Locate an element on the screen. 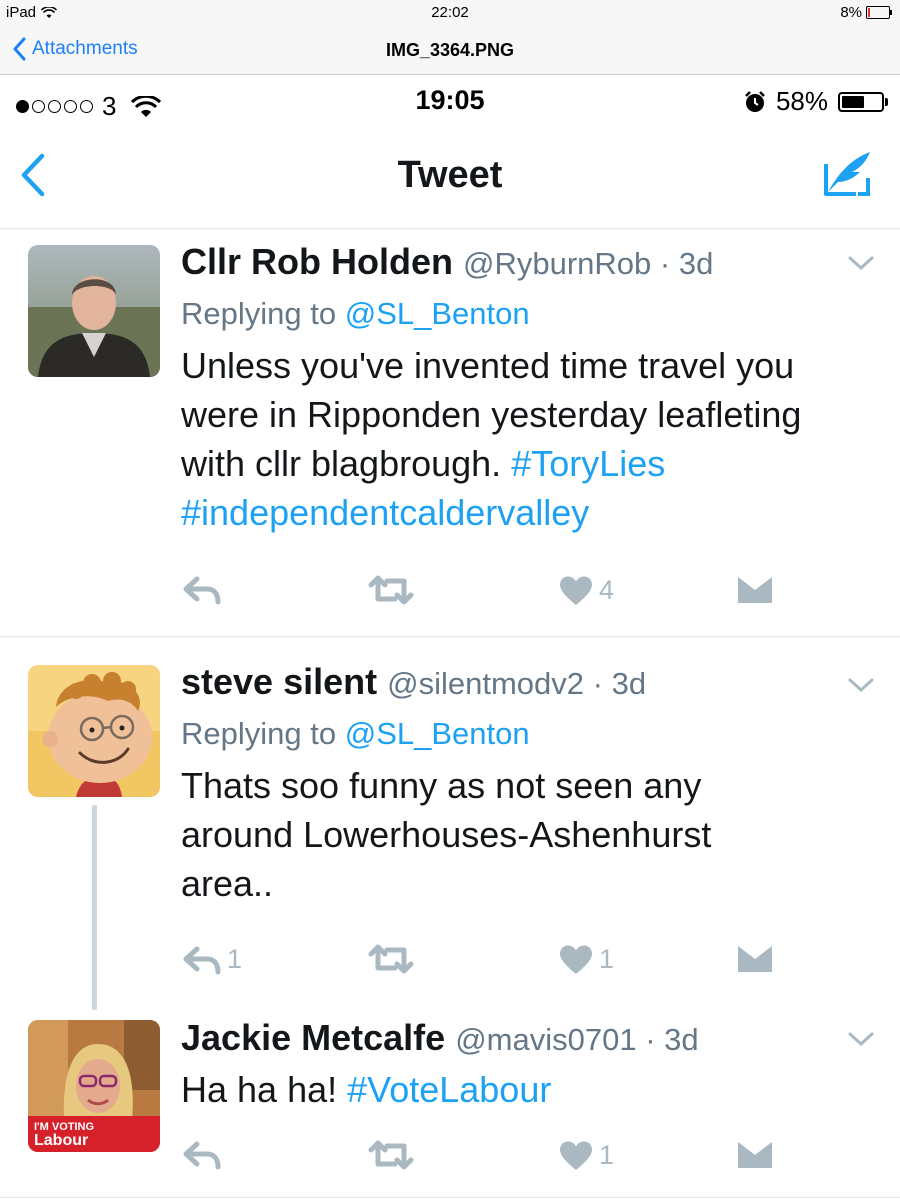  ipad-time: 22:02 is located at coordinates (450, 12).